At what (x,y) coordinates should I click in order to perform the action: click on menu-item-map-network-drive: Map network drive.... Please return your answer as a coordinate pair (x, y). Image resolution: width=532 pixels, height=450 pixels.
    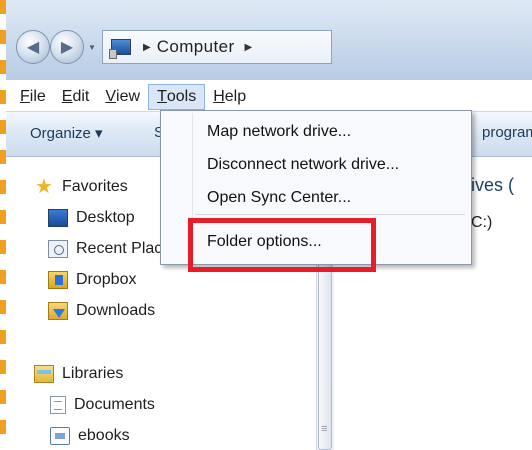
    Looking at the image, I should click on (279, 132).